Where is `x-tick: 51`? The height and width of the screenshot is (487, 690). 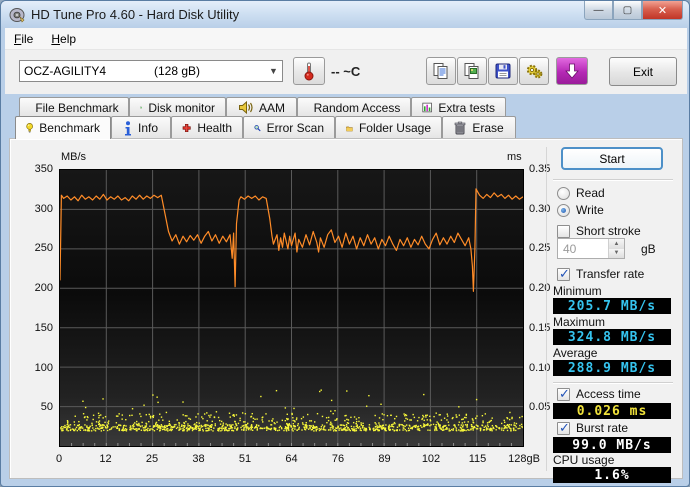
x-tick: 51 is located at coordinates (245, 459).